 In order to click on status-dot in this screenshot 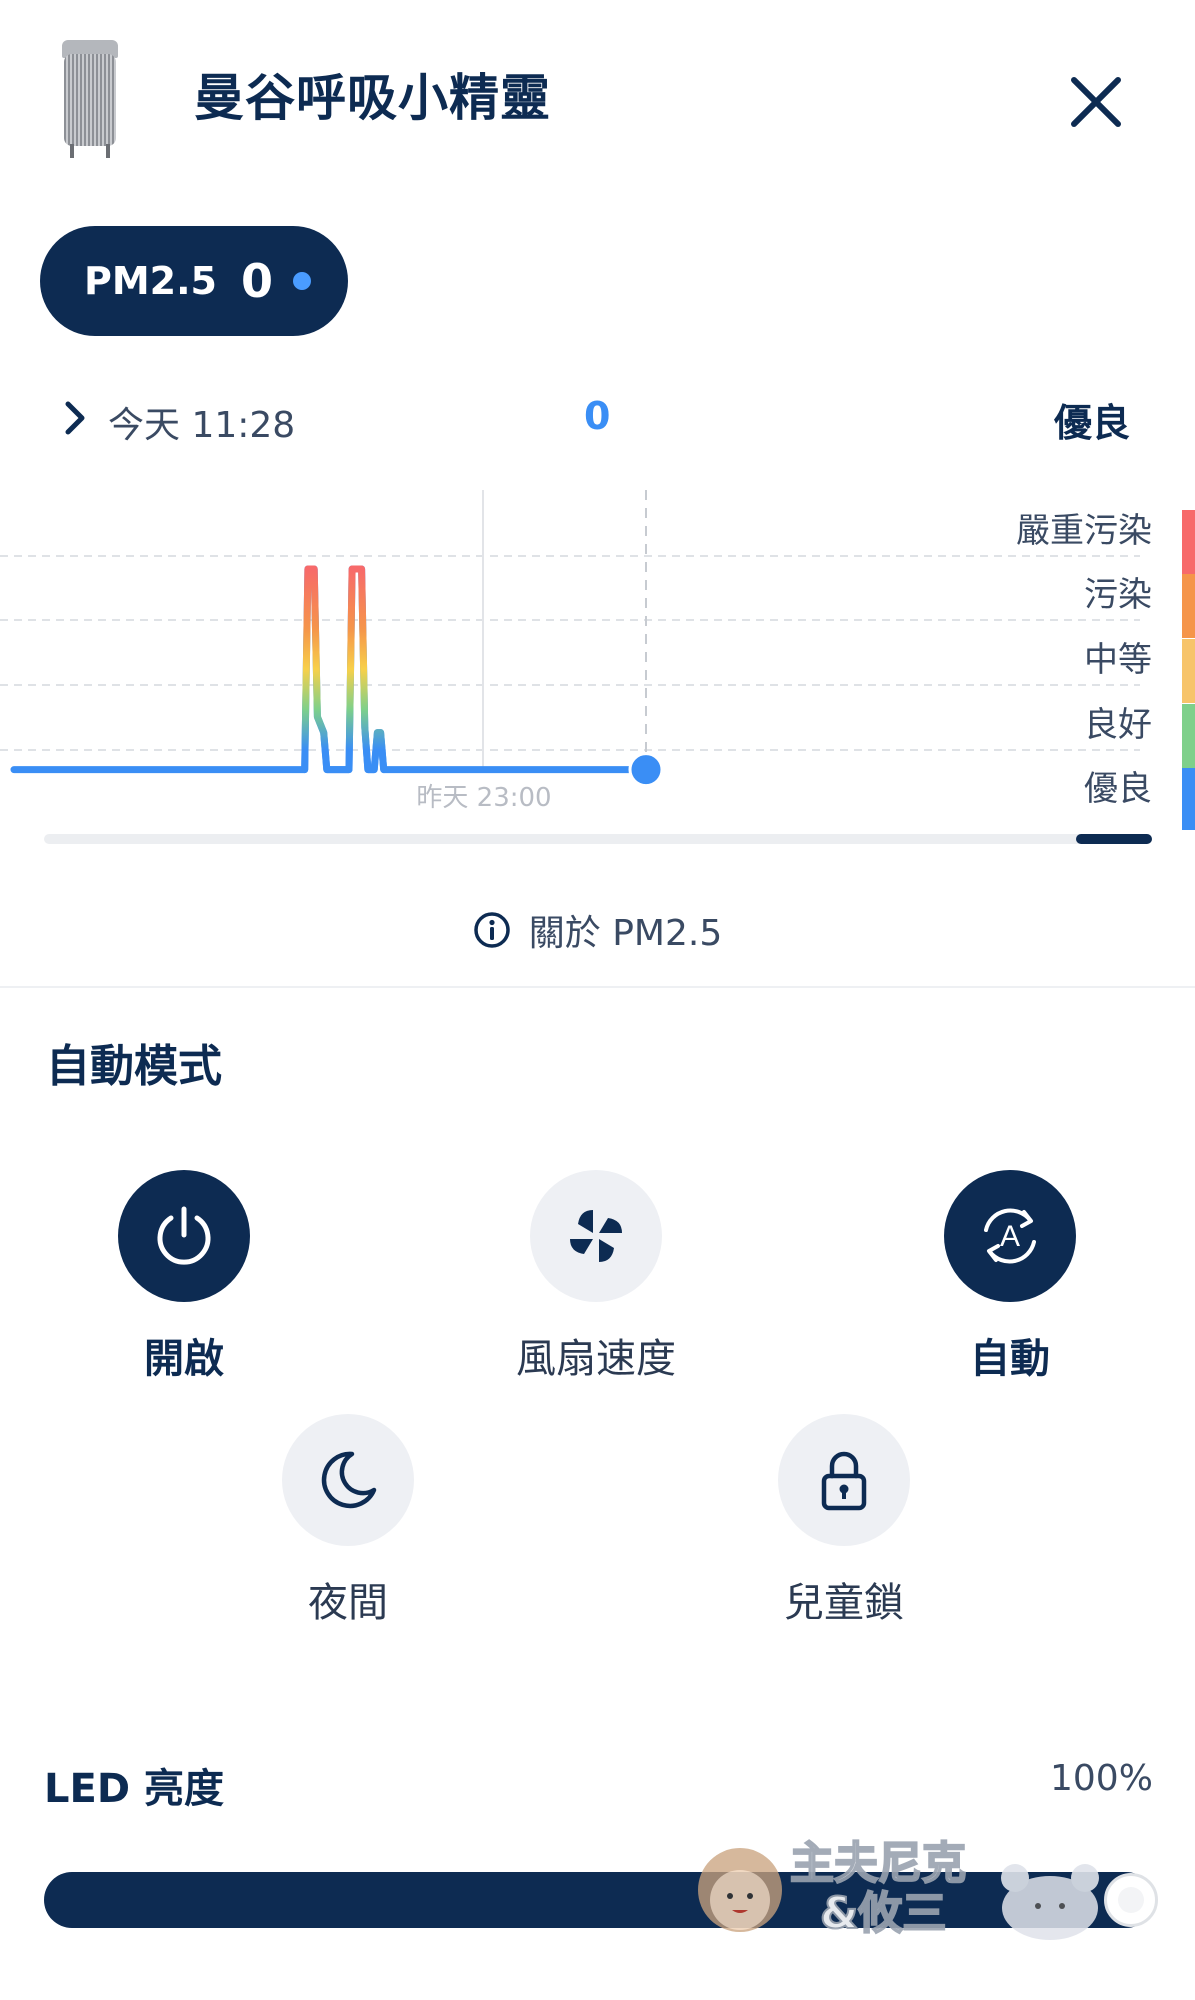, I will do `click(302, 281)`.